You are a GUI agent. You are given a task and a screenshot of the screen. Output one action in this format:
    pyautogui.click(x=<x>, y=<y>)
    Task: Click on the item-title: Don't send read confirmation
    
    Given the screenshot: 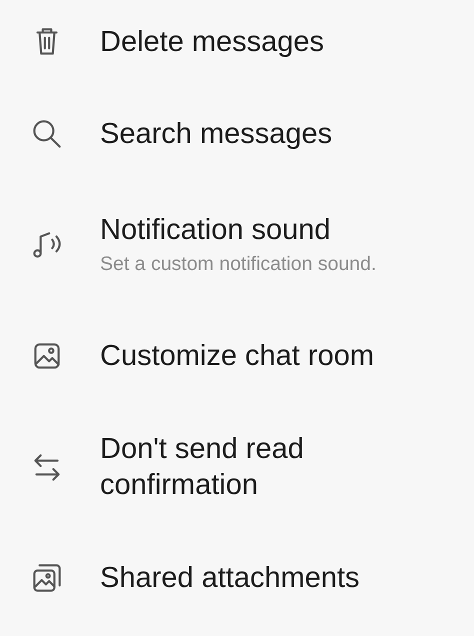 What is the action you would take?
    pyautogui.click(x=202, y=467)
    